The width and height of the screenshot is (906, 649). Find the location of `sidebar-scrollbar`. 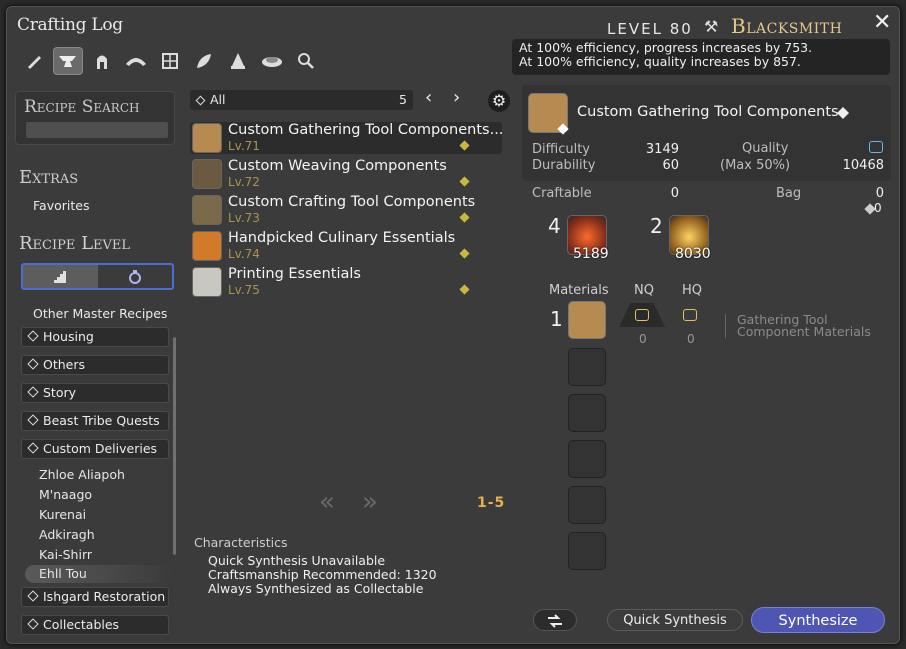

sidebar-scrollbar is located at coordinates (174, 446).